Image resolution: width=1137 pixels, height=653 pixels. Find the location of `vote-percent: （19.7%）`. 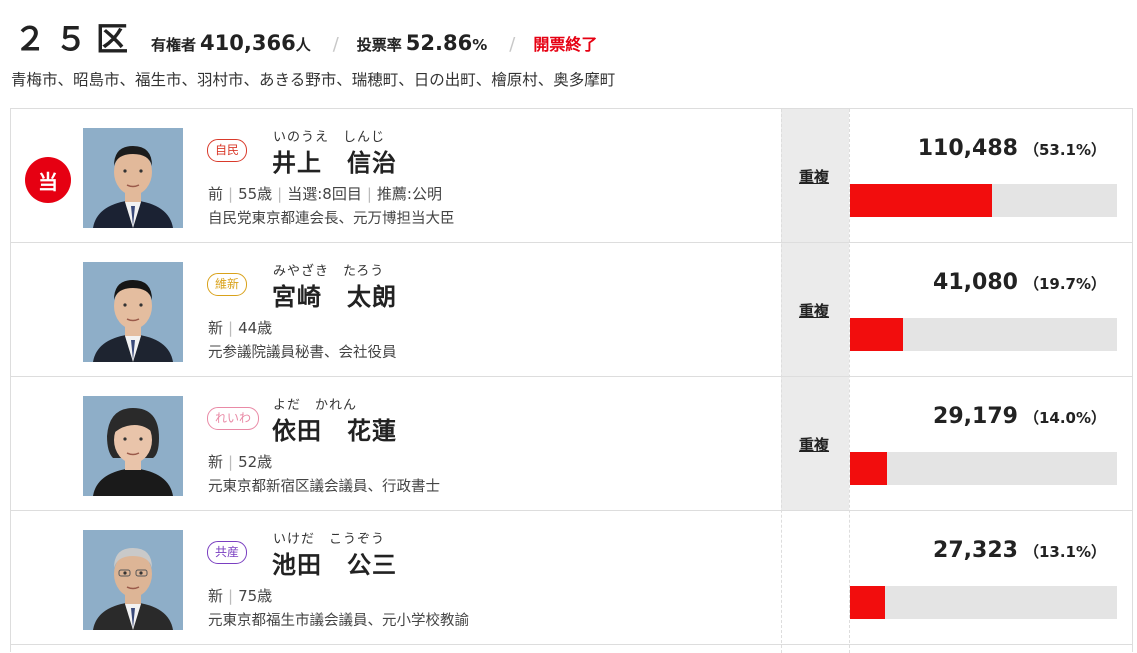

vote-percent: （19.7%） is located at coordinates (1064, 284).